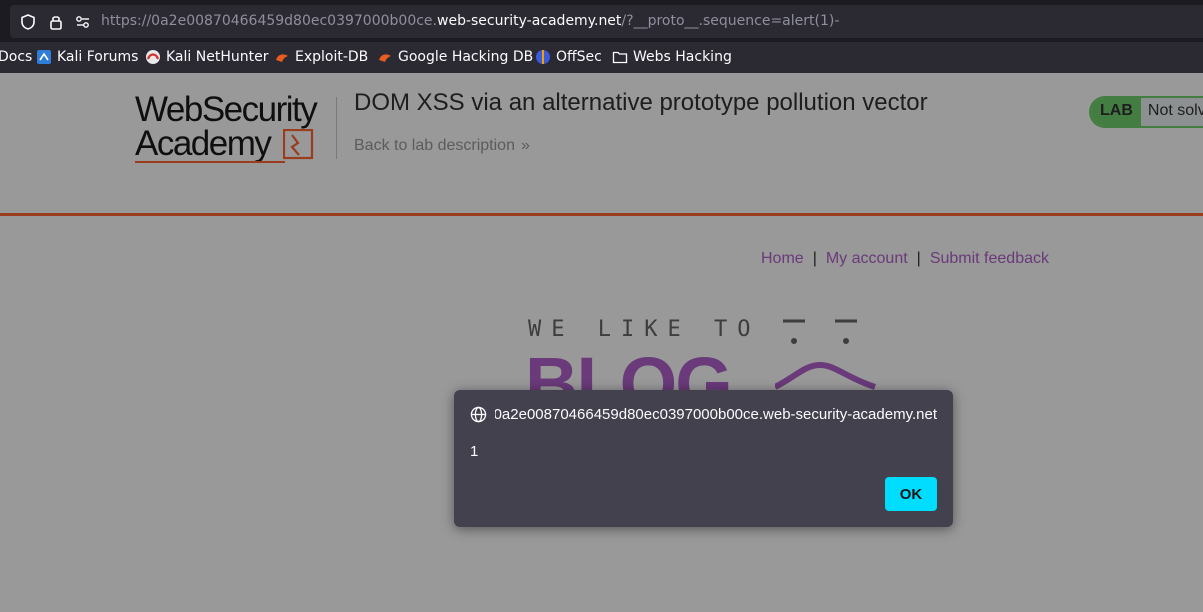 This screenshot has width=1203, height=612. I want to click on bookmark-label: Google Hacking DB, so click(466, 57).